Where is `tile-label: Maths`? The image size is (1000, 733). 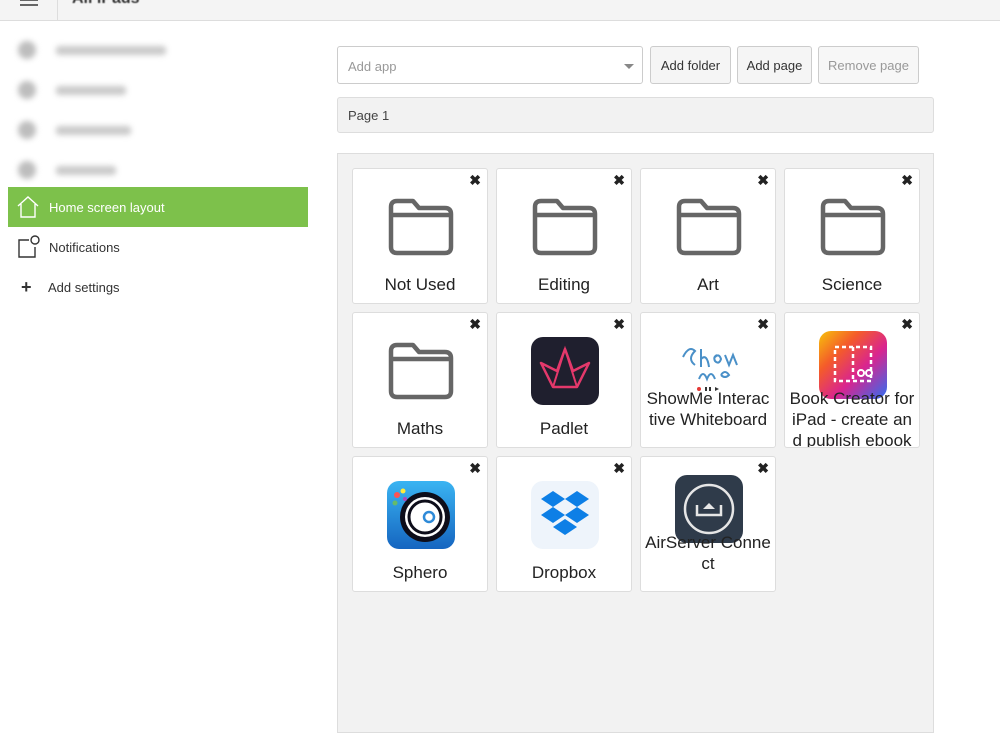 tile-label: Maths is located at coordinates (420, 428).